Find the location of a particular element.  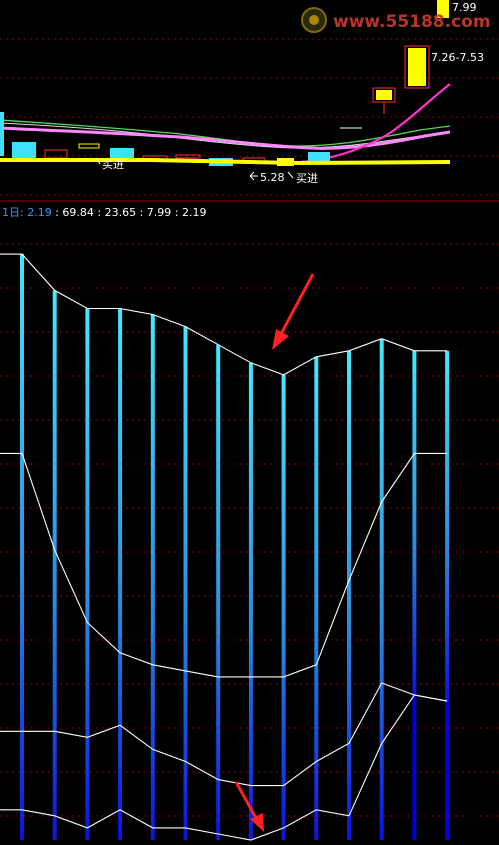

base-yellow-line is located at coordinates (225, 162).